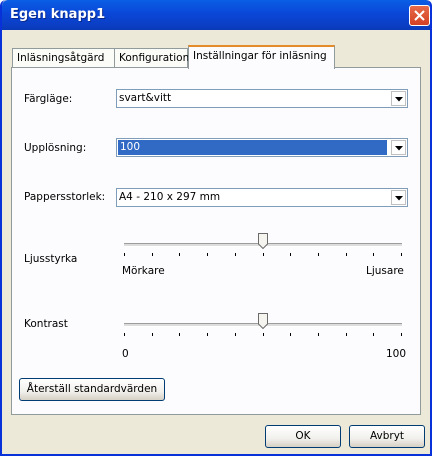 This screenshot has width=432, height=456. I want to click on close-button, so click(419, 15).